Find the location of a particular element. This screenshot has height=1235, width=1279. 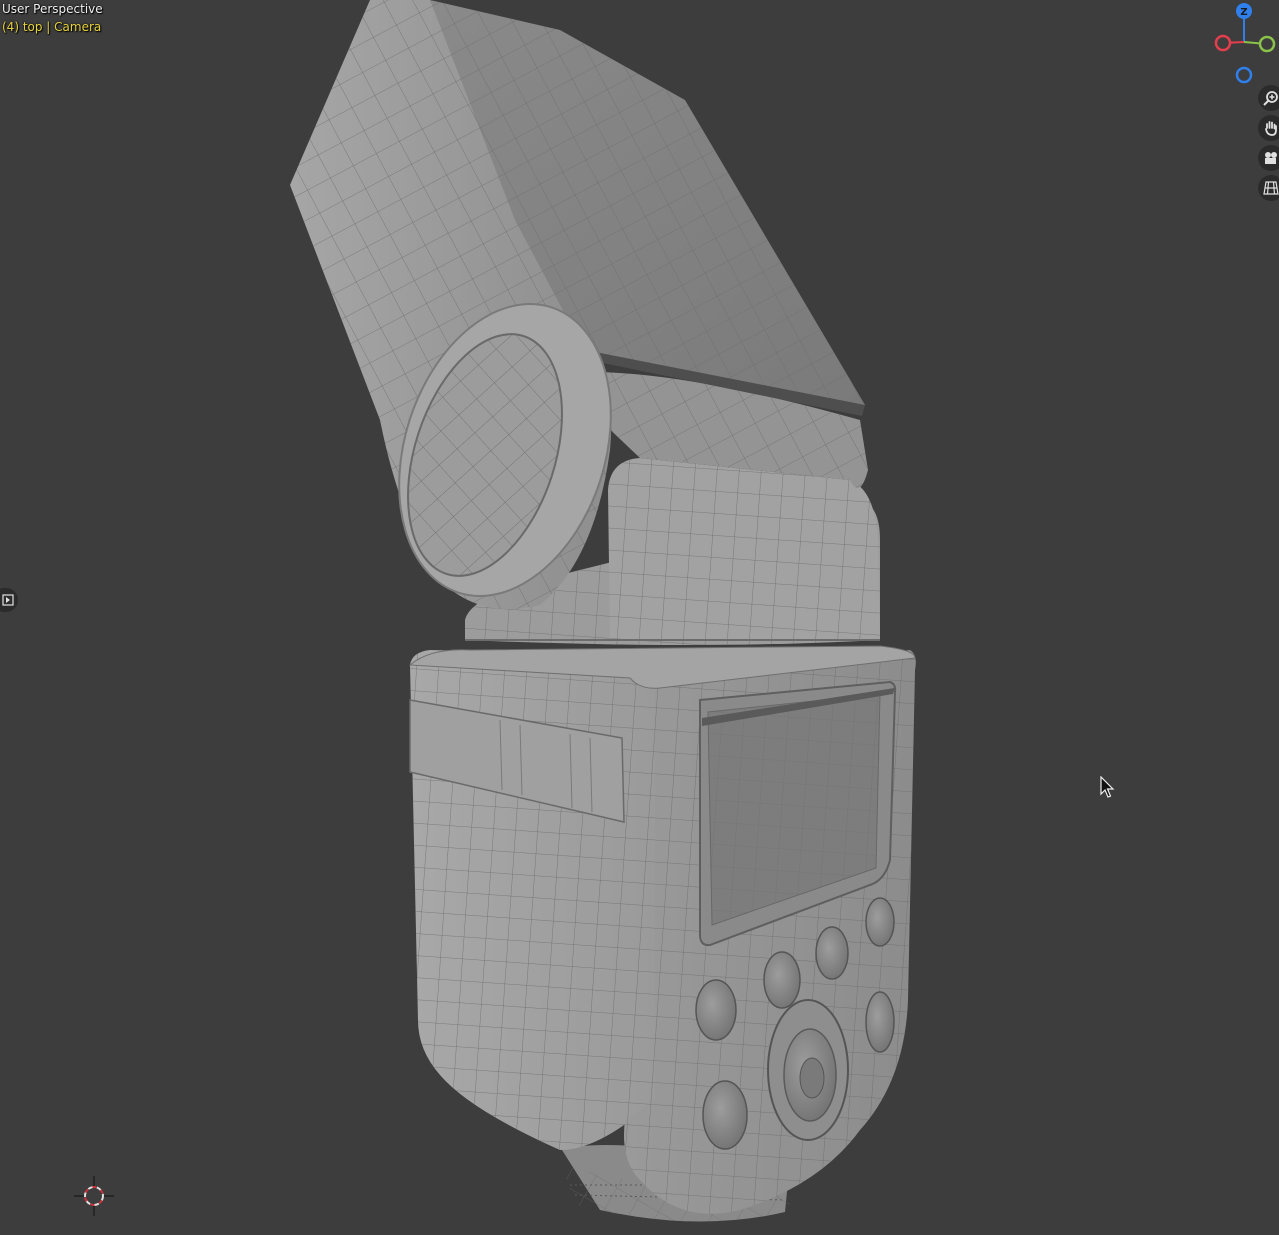

camera-icon is located at coordinates (1271, 158).